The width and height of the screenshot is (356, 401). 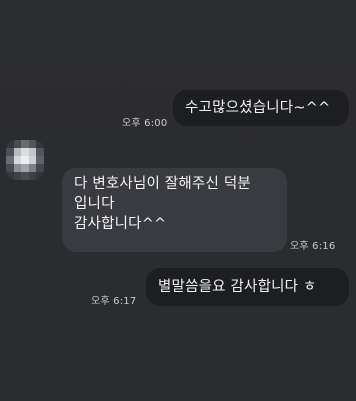 What do you see at coordinates (114, 301) in the screenshot?
I see `message-time: 오후 6:17` at bounding box center [114, 301].